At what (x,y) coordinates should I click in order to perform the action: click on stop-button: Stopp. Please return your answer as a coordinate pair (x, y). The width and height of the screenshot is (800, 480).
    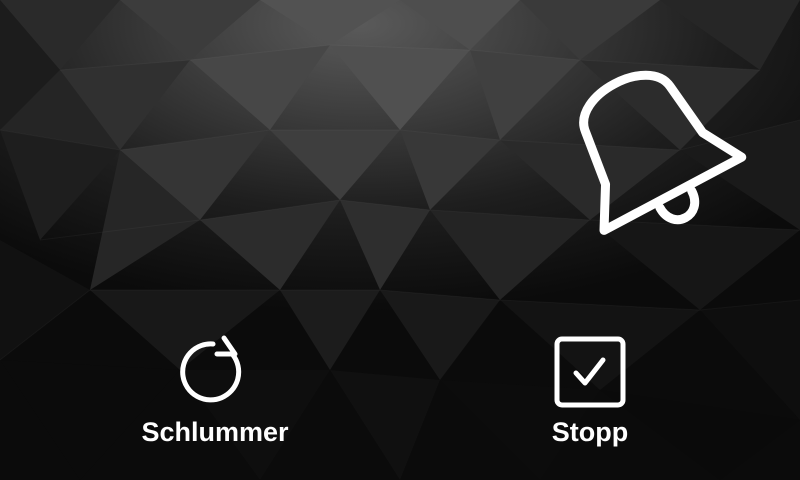
    Looking at the image, I should click on (590, 390).